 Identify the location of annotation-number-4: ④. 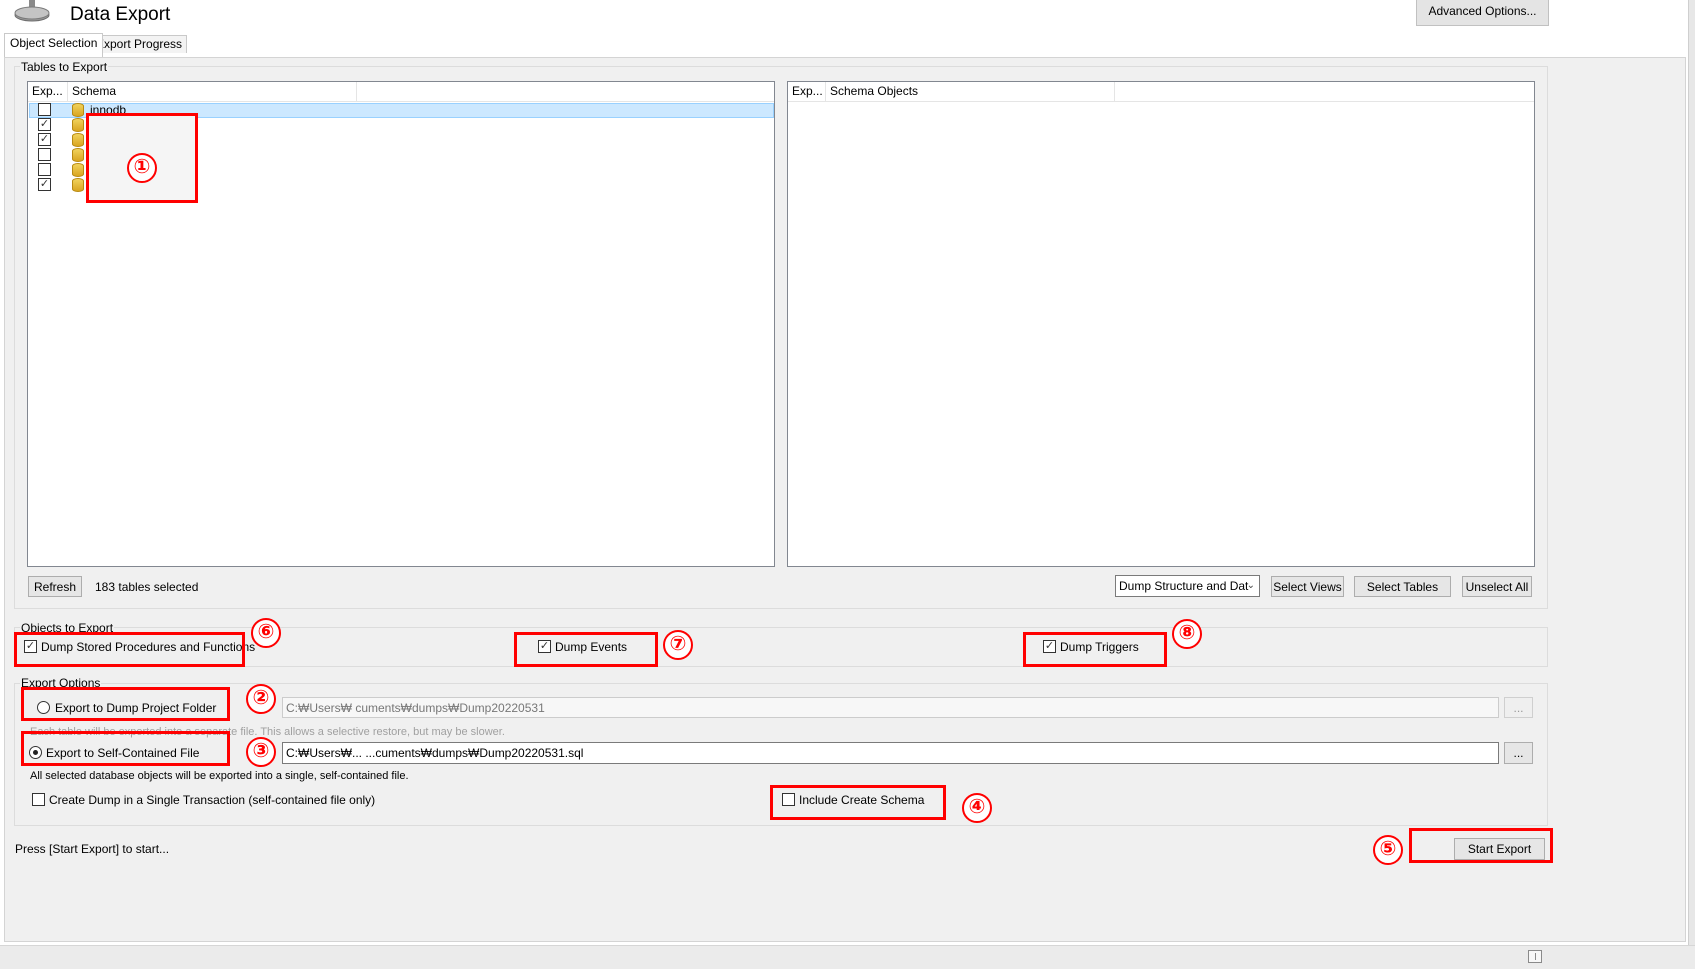
(977, 808).